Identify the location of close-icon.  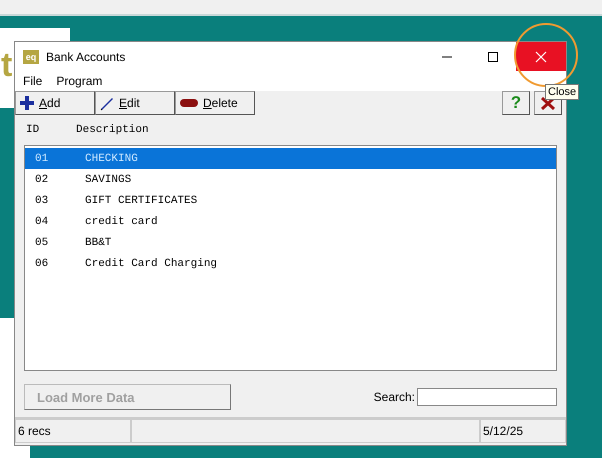
(541, 56).